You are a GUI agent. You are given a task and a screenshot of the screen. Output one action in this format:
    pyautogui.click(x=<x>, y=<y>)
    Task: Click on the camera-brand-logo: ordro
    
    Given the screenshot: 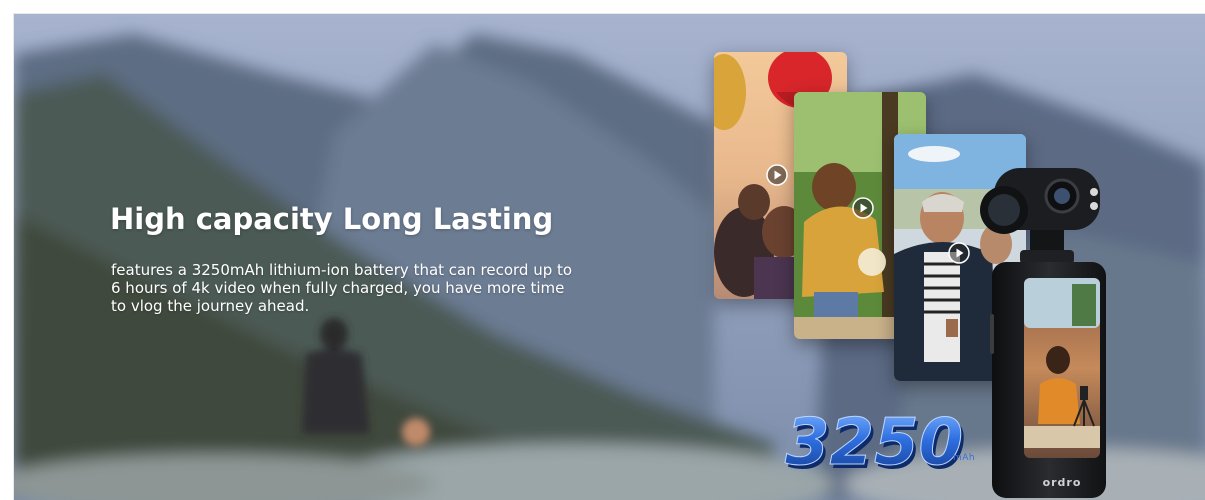 What is the action you would take?
    pyautogui.click(x=1062, y=482)
    